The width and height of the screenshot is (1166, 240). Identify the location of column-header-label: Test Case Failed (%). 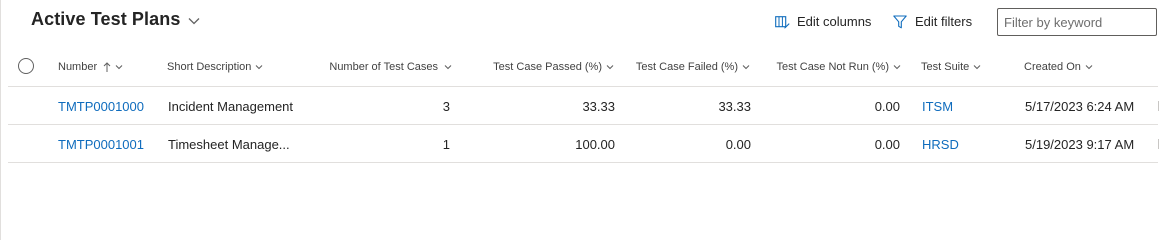
(686, 67).